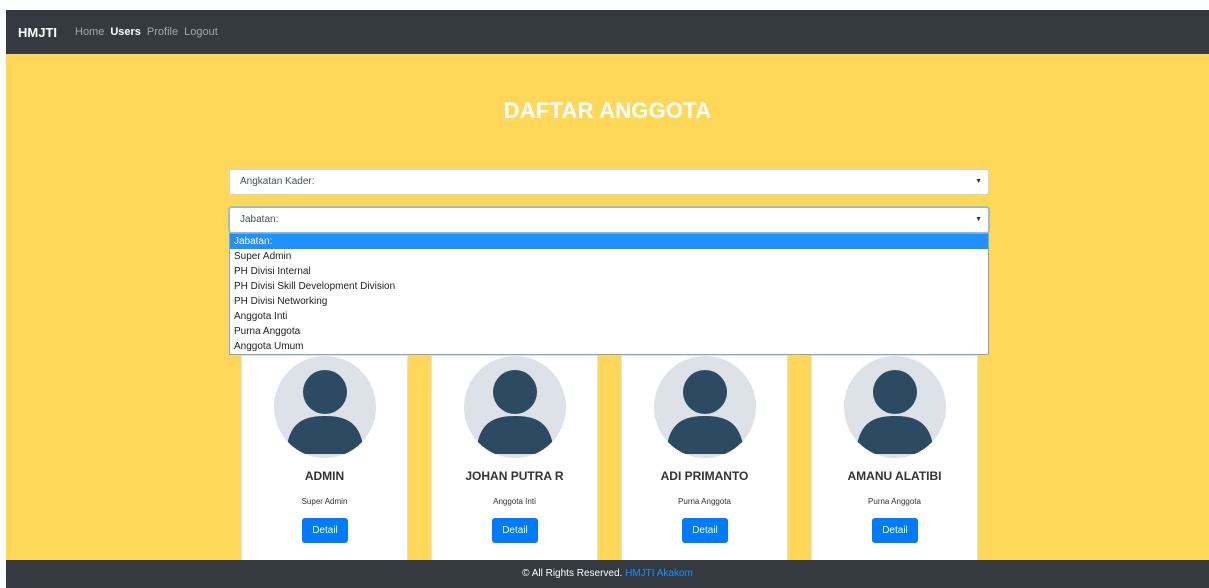 The height and width of the screenshot is (588, 1209). What do you see at coordinates (37, 32) in the screenshot?
I see `brand-logo: HMJTI` at bounding box center [37, 32].